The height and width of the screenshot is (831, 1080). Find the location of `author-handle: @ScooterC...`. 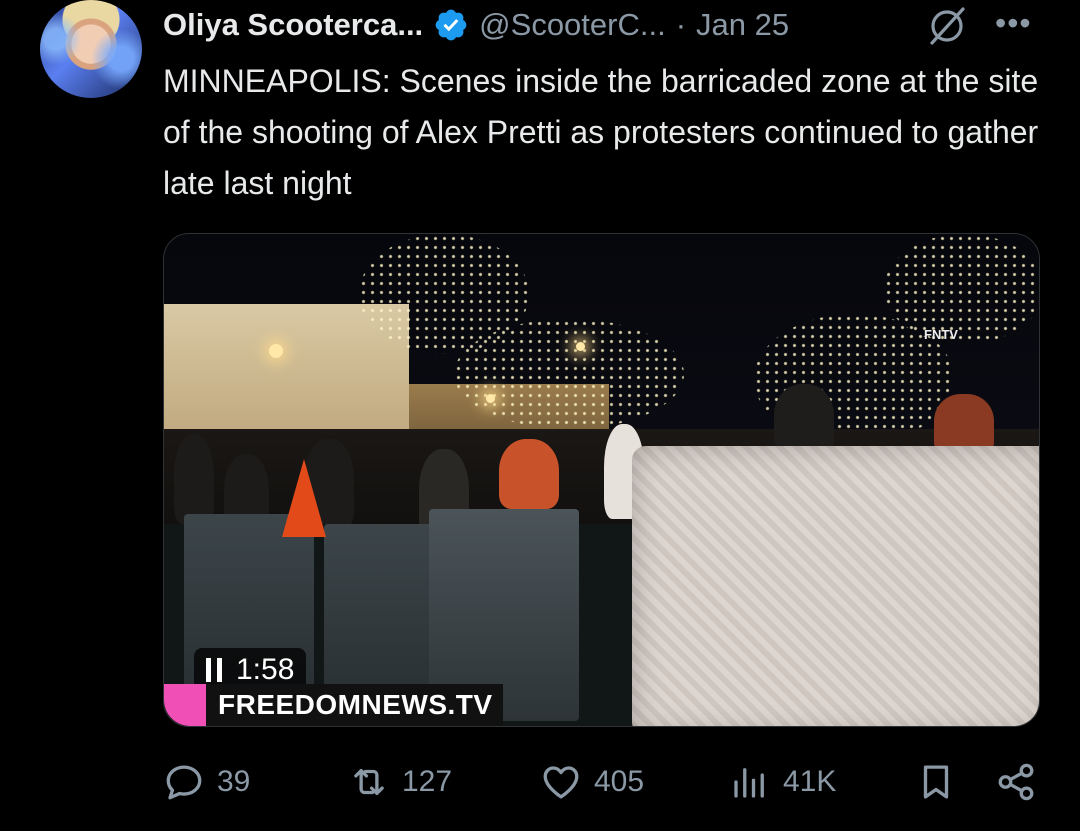

author-handle: @ScooterC... is located at coordinates (572, 25).